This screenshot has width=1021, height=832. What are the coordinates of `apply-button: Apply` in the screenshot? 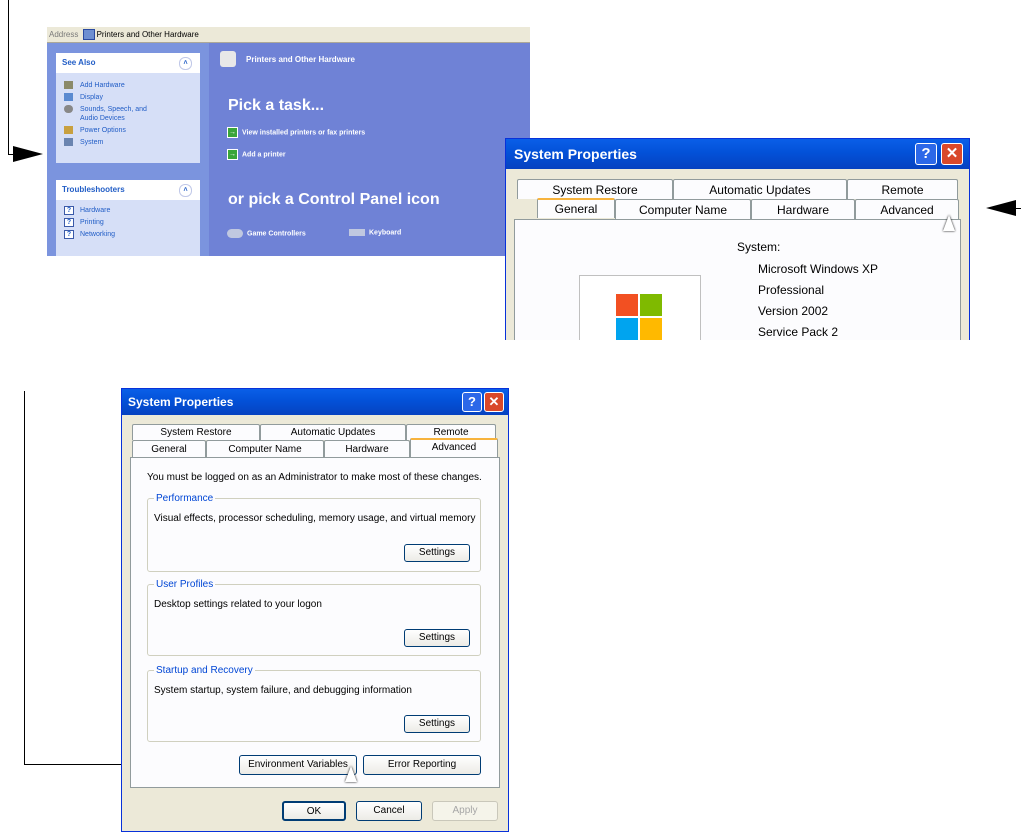 It's located at (465, 811).